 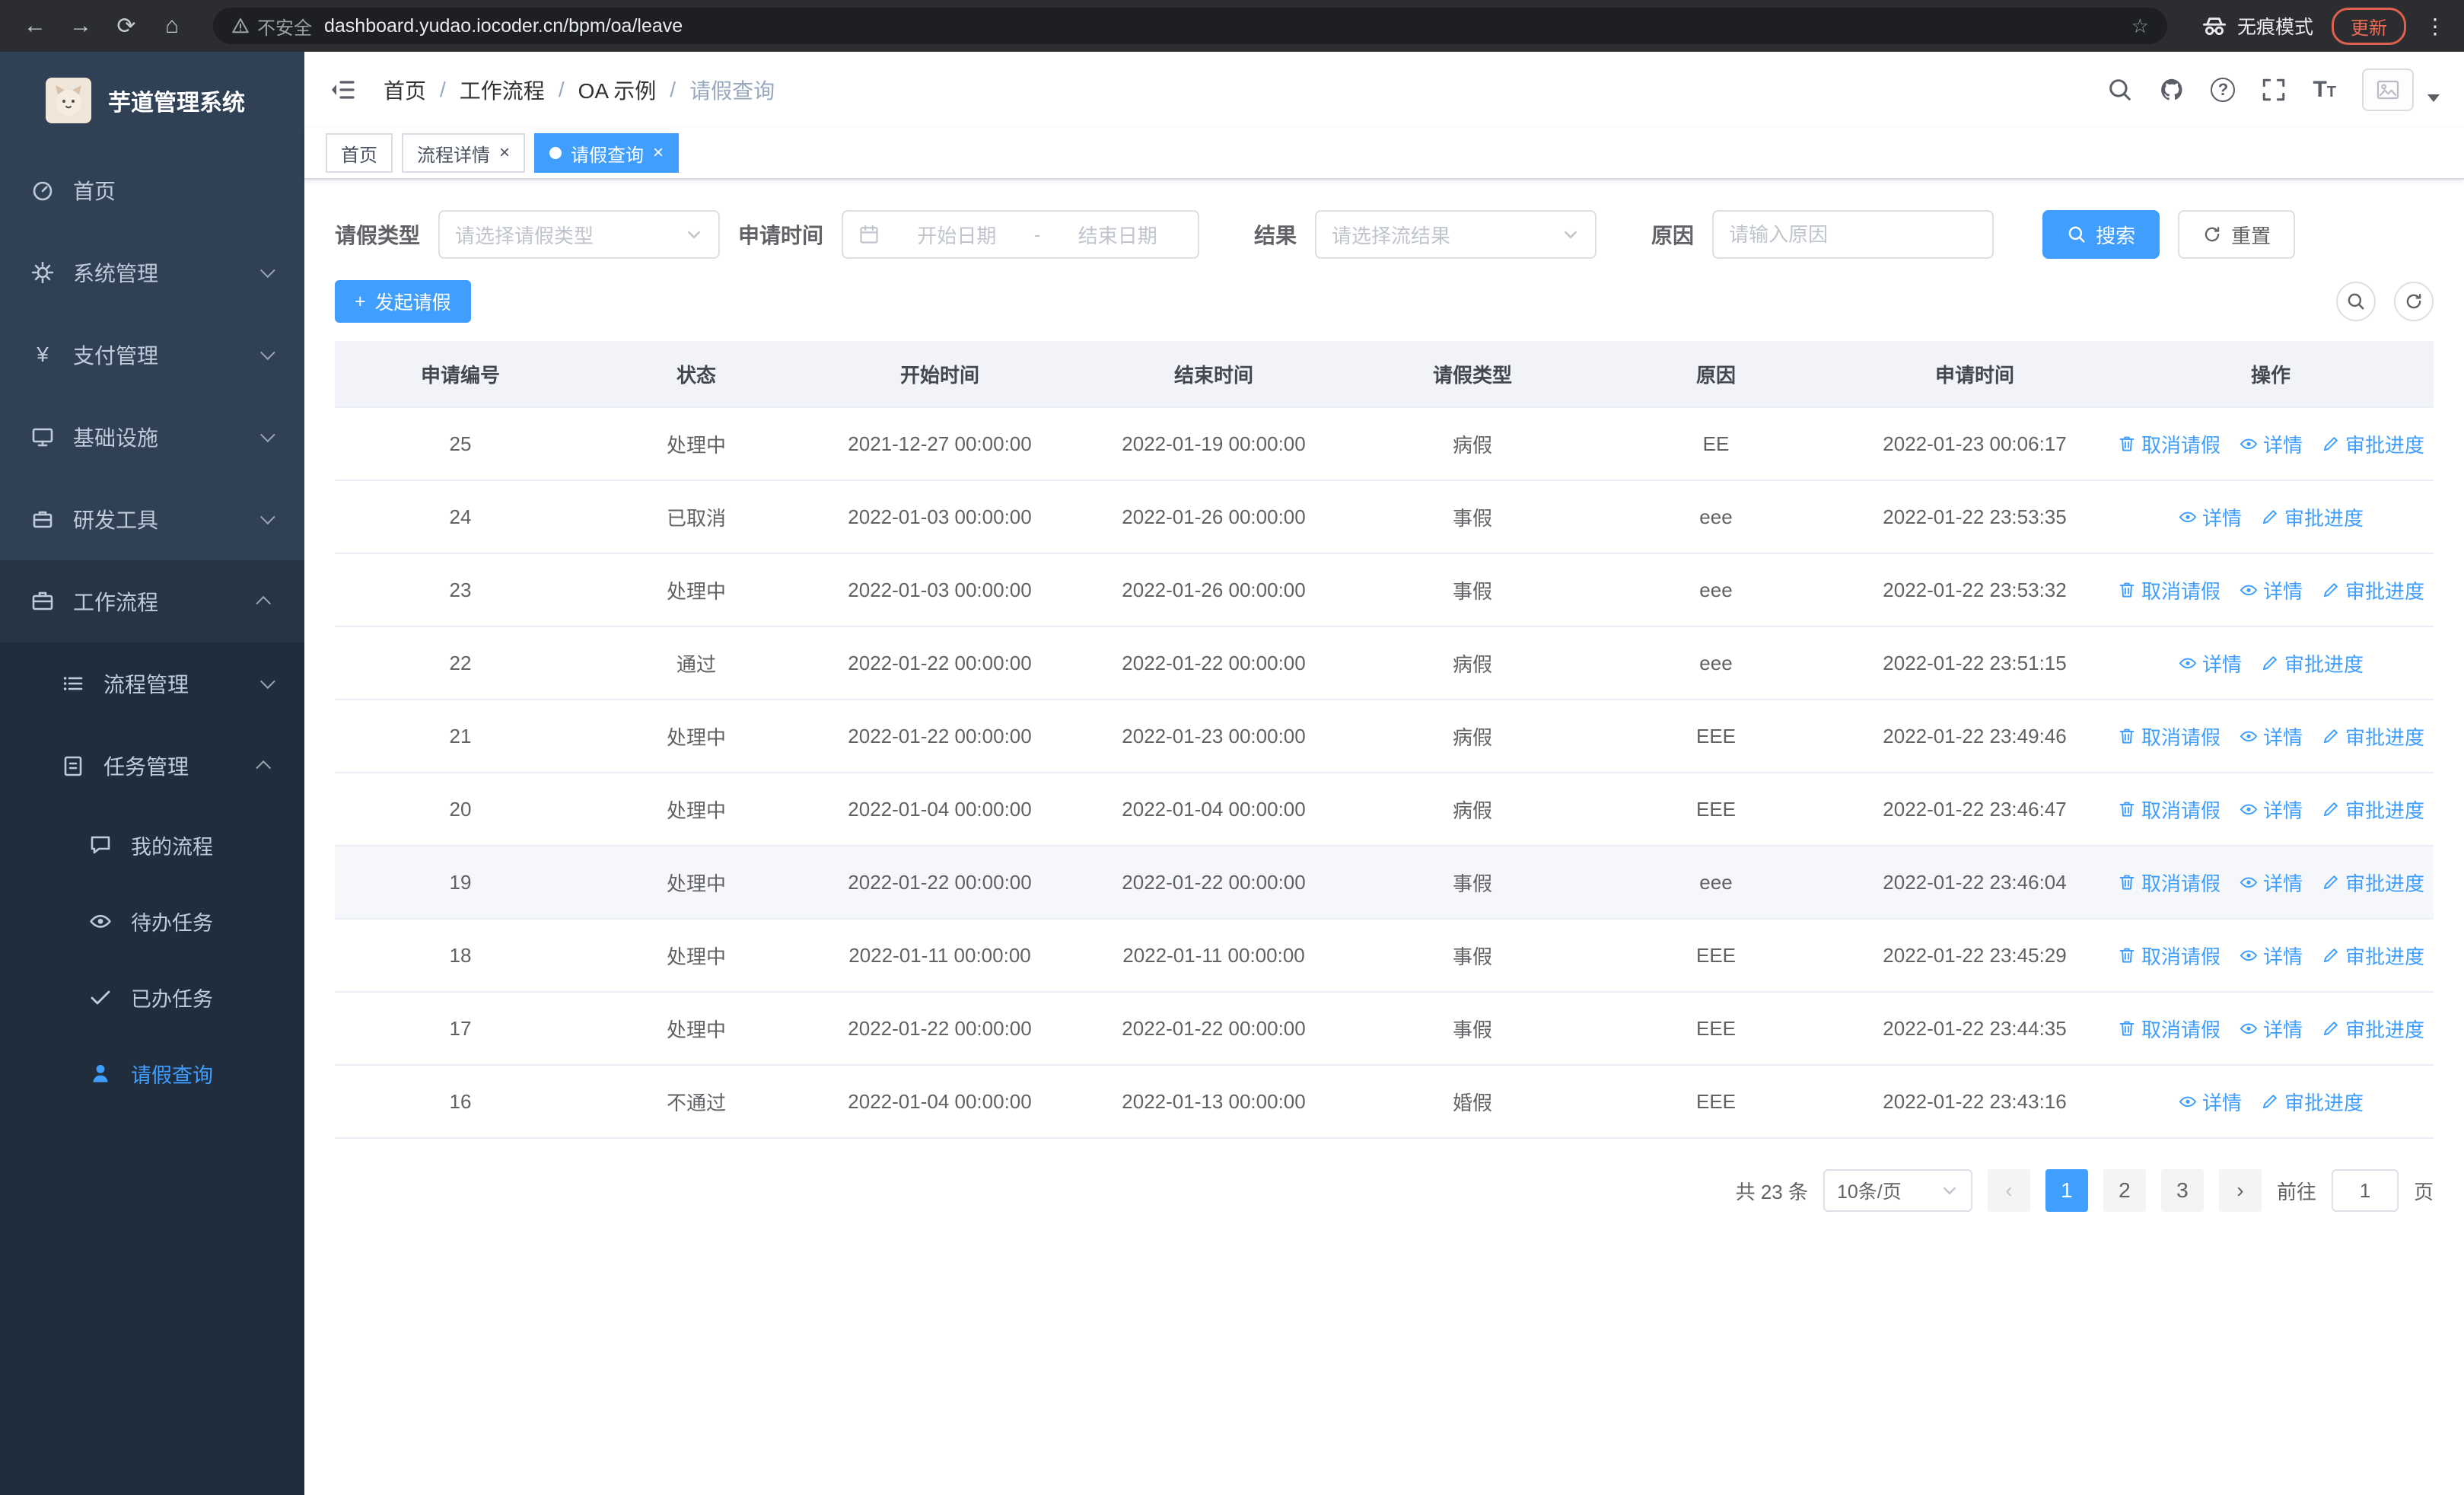 I want to click on next-page-button: ›, so click(x=2240, y=1191).